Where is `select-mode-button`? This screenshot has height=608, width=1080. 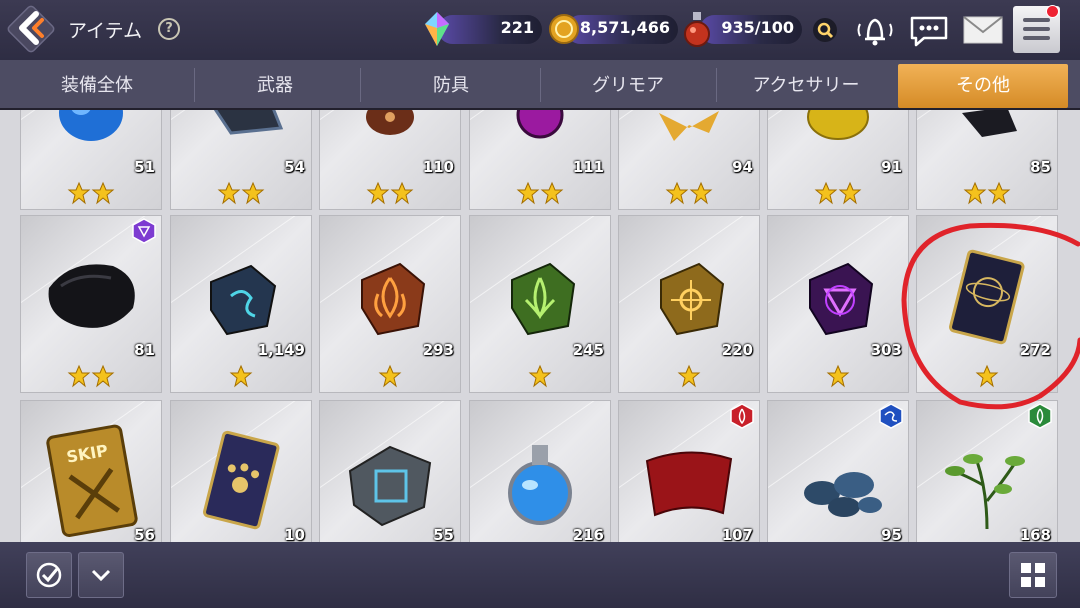
select-mode-button is located at coordinates (49, 575).